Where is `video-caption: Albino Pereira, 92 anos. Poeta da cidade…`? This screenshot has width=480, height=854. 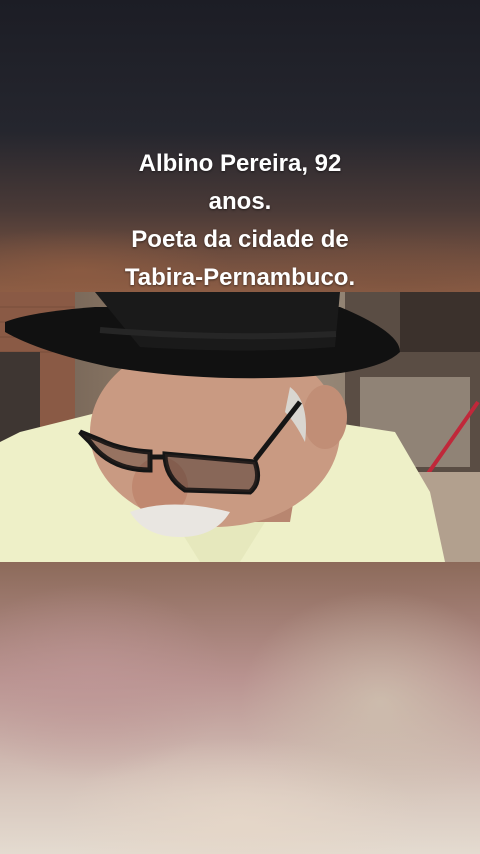
video-caption: Albino Pereira, 92 anos. Poeta da cidade… is located at coordinates (240, 221).